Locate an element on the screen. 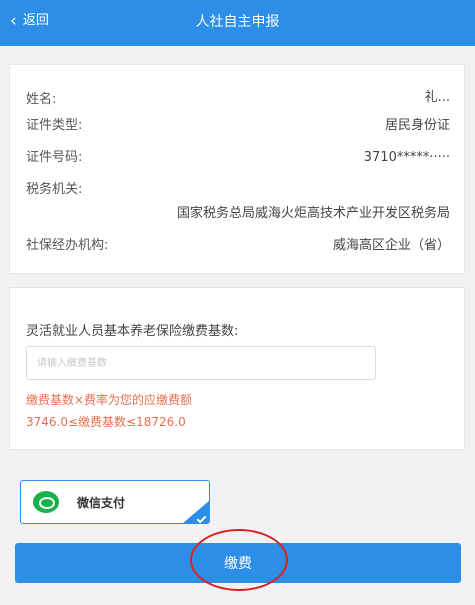 This screenshot has height=605, width=475. top-nav-bar: ‹ 返回 人社自主申报 is located at coordinates (237, 23).